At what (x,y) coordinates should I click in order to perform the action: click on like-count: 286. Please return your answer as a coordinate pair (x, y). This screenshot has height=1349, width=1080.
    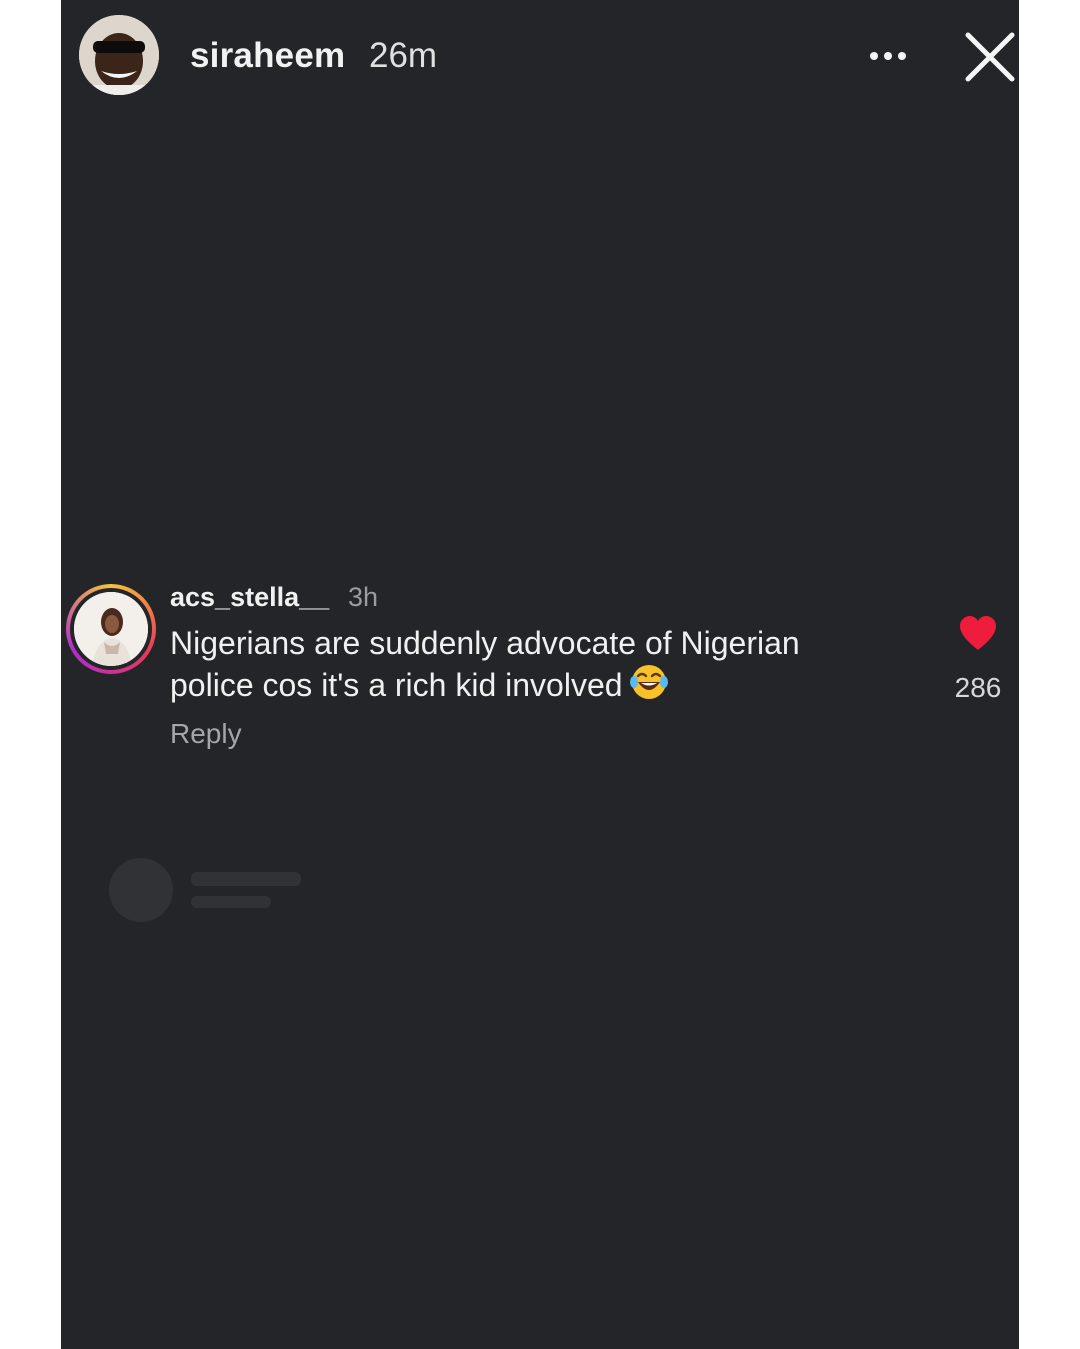
    Looking at the image, I should click on (978, 687).